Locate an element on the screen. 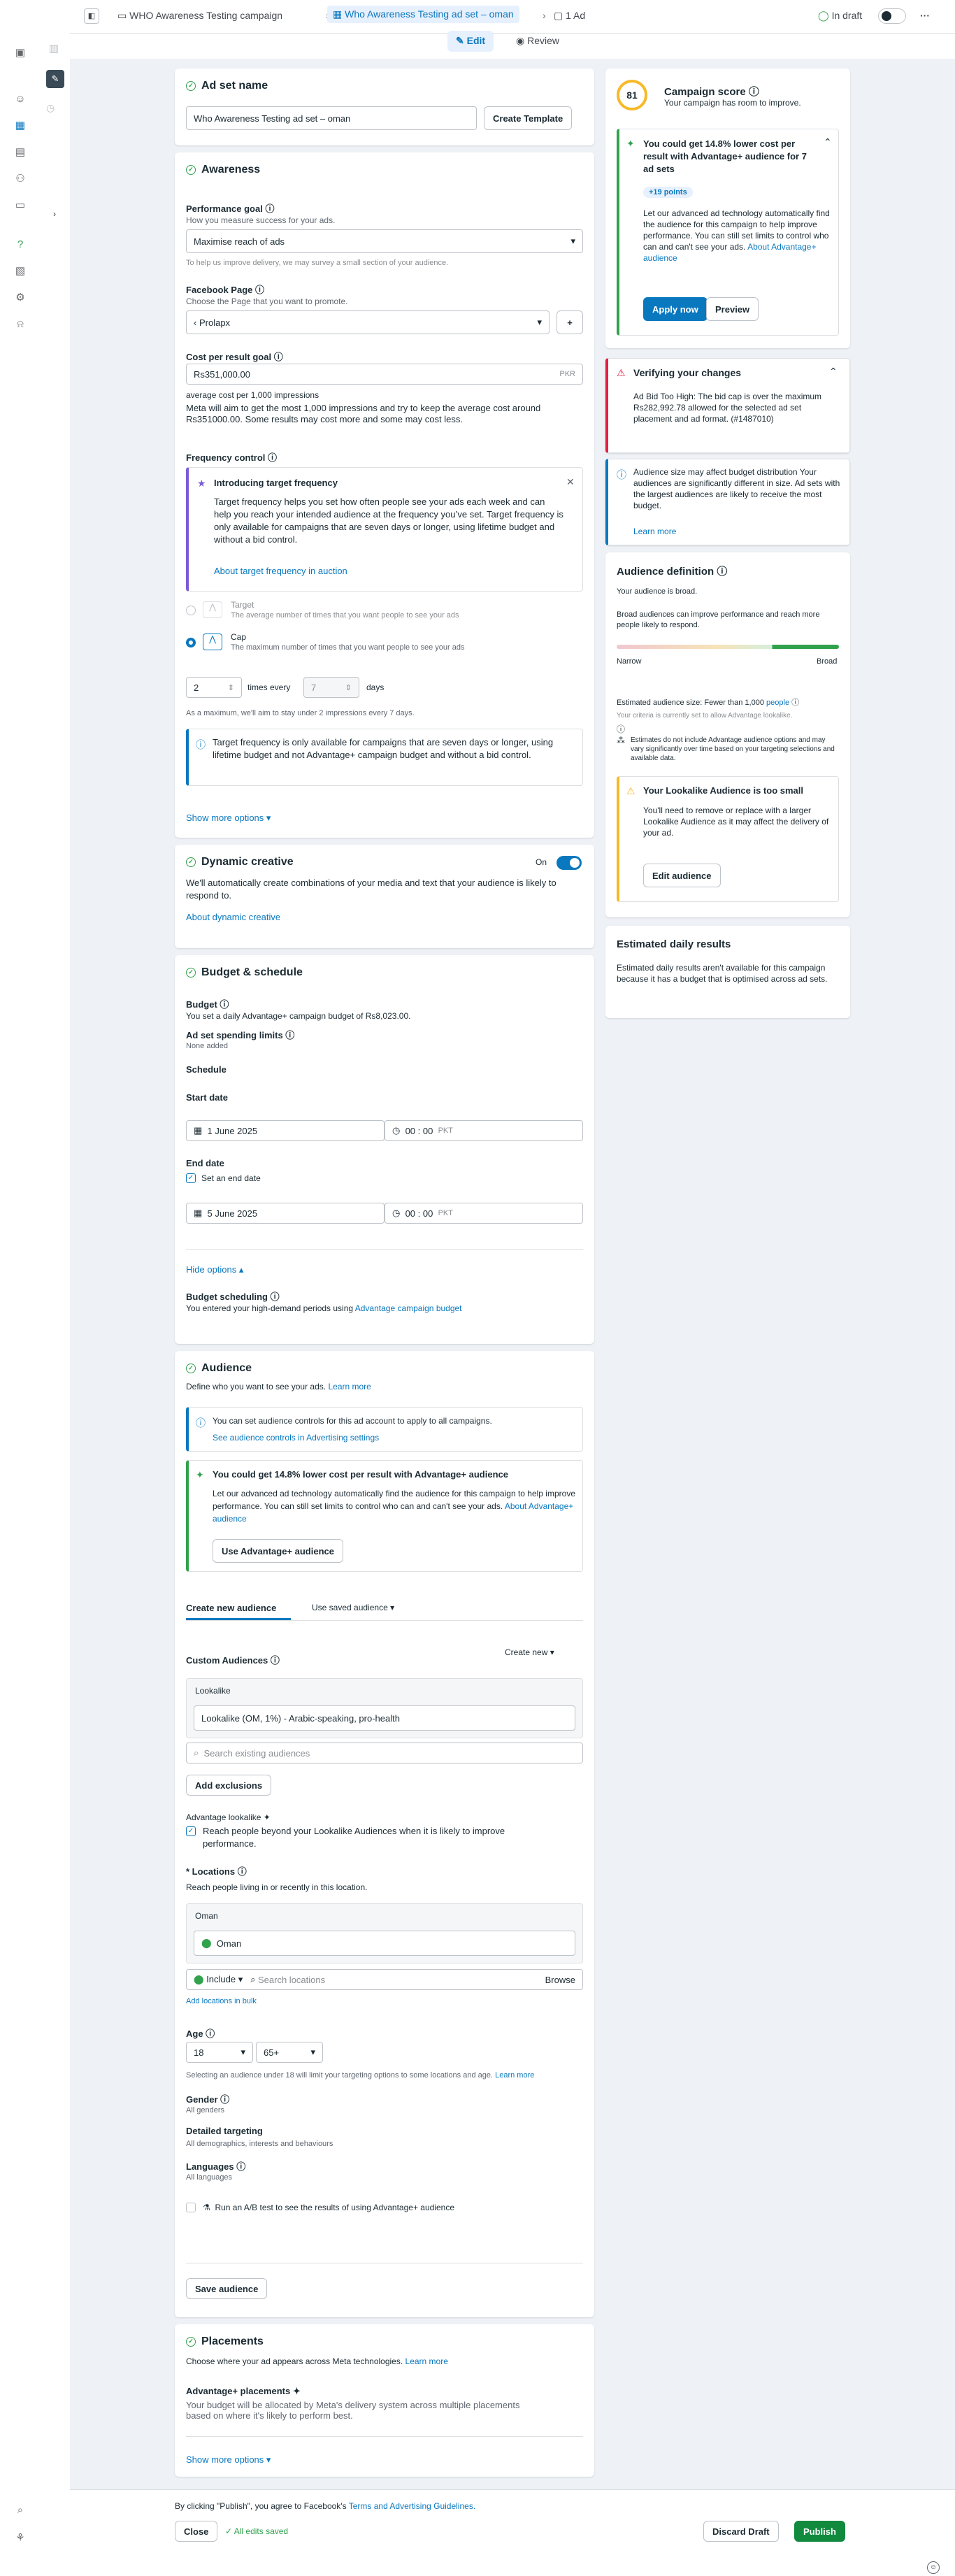  breadcrumb-ad: ▢ 1 Ad is located at coordinates (569, 16).